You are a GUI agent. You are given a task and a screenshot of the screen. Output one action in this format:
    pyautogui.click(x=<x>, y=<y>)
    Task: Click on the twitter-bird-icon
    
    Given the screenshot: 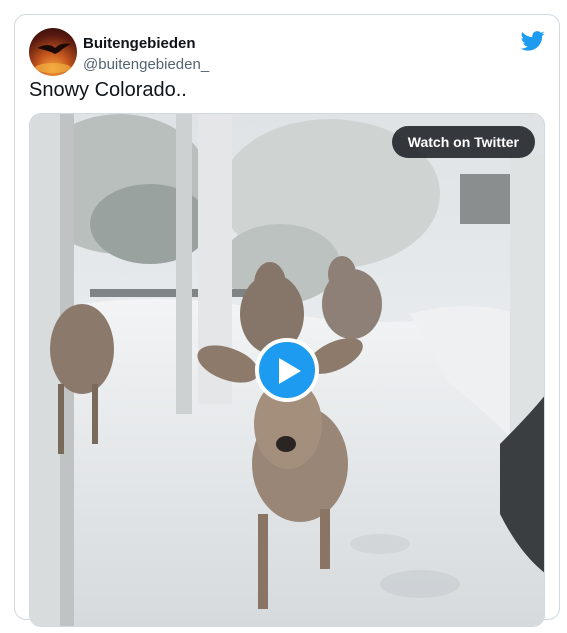 What is the action you would take?
    pyautogui.click(x=533, y=41)
    